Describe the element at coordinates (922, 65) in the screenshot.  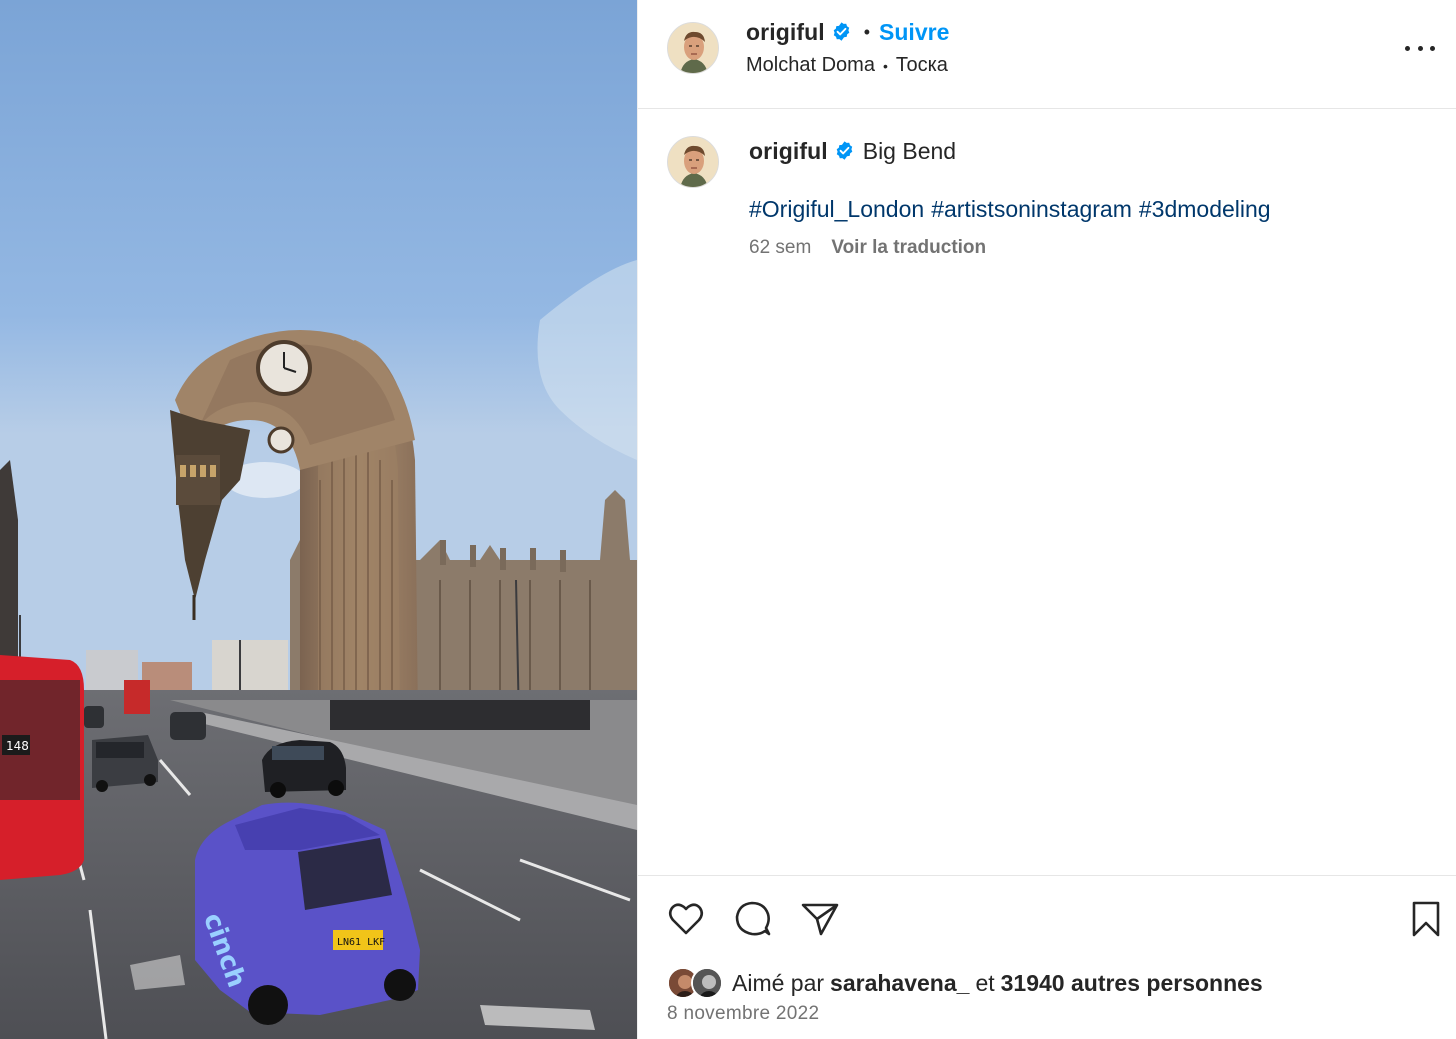
I see `audio-track: Тоска` at that location.